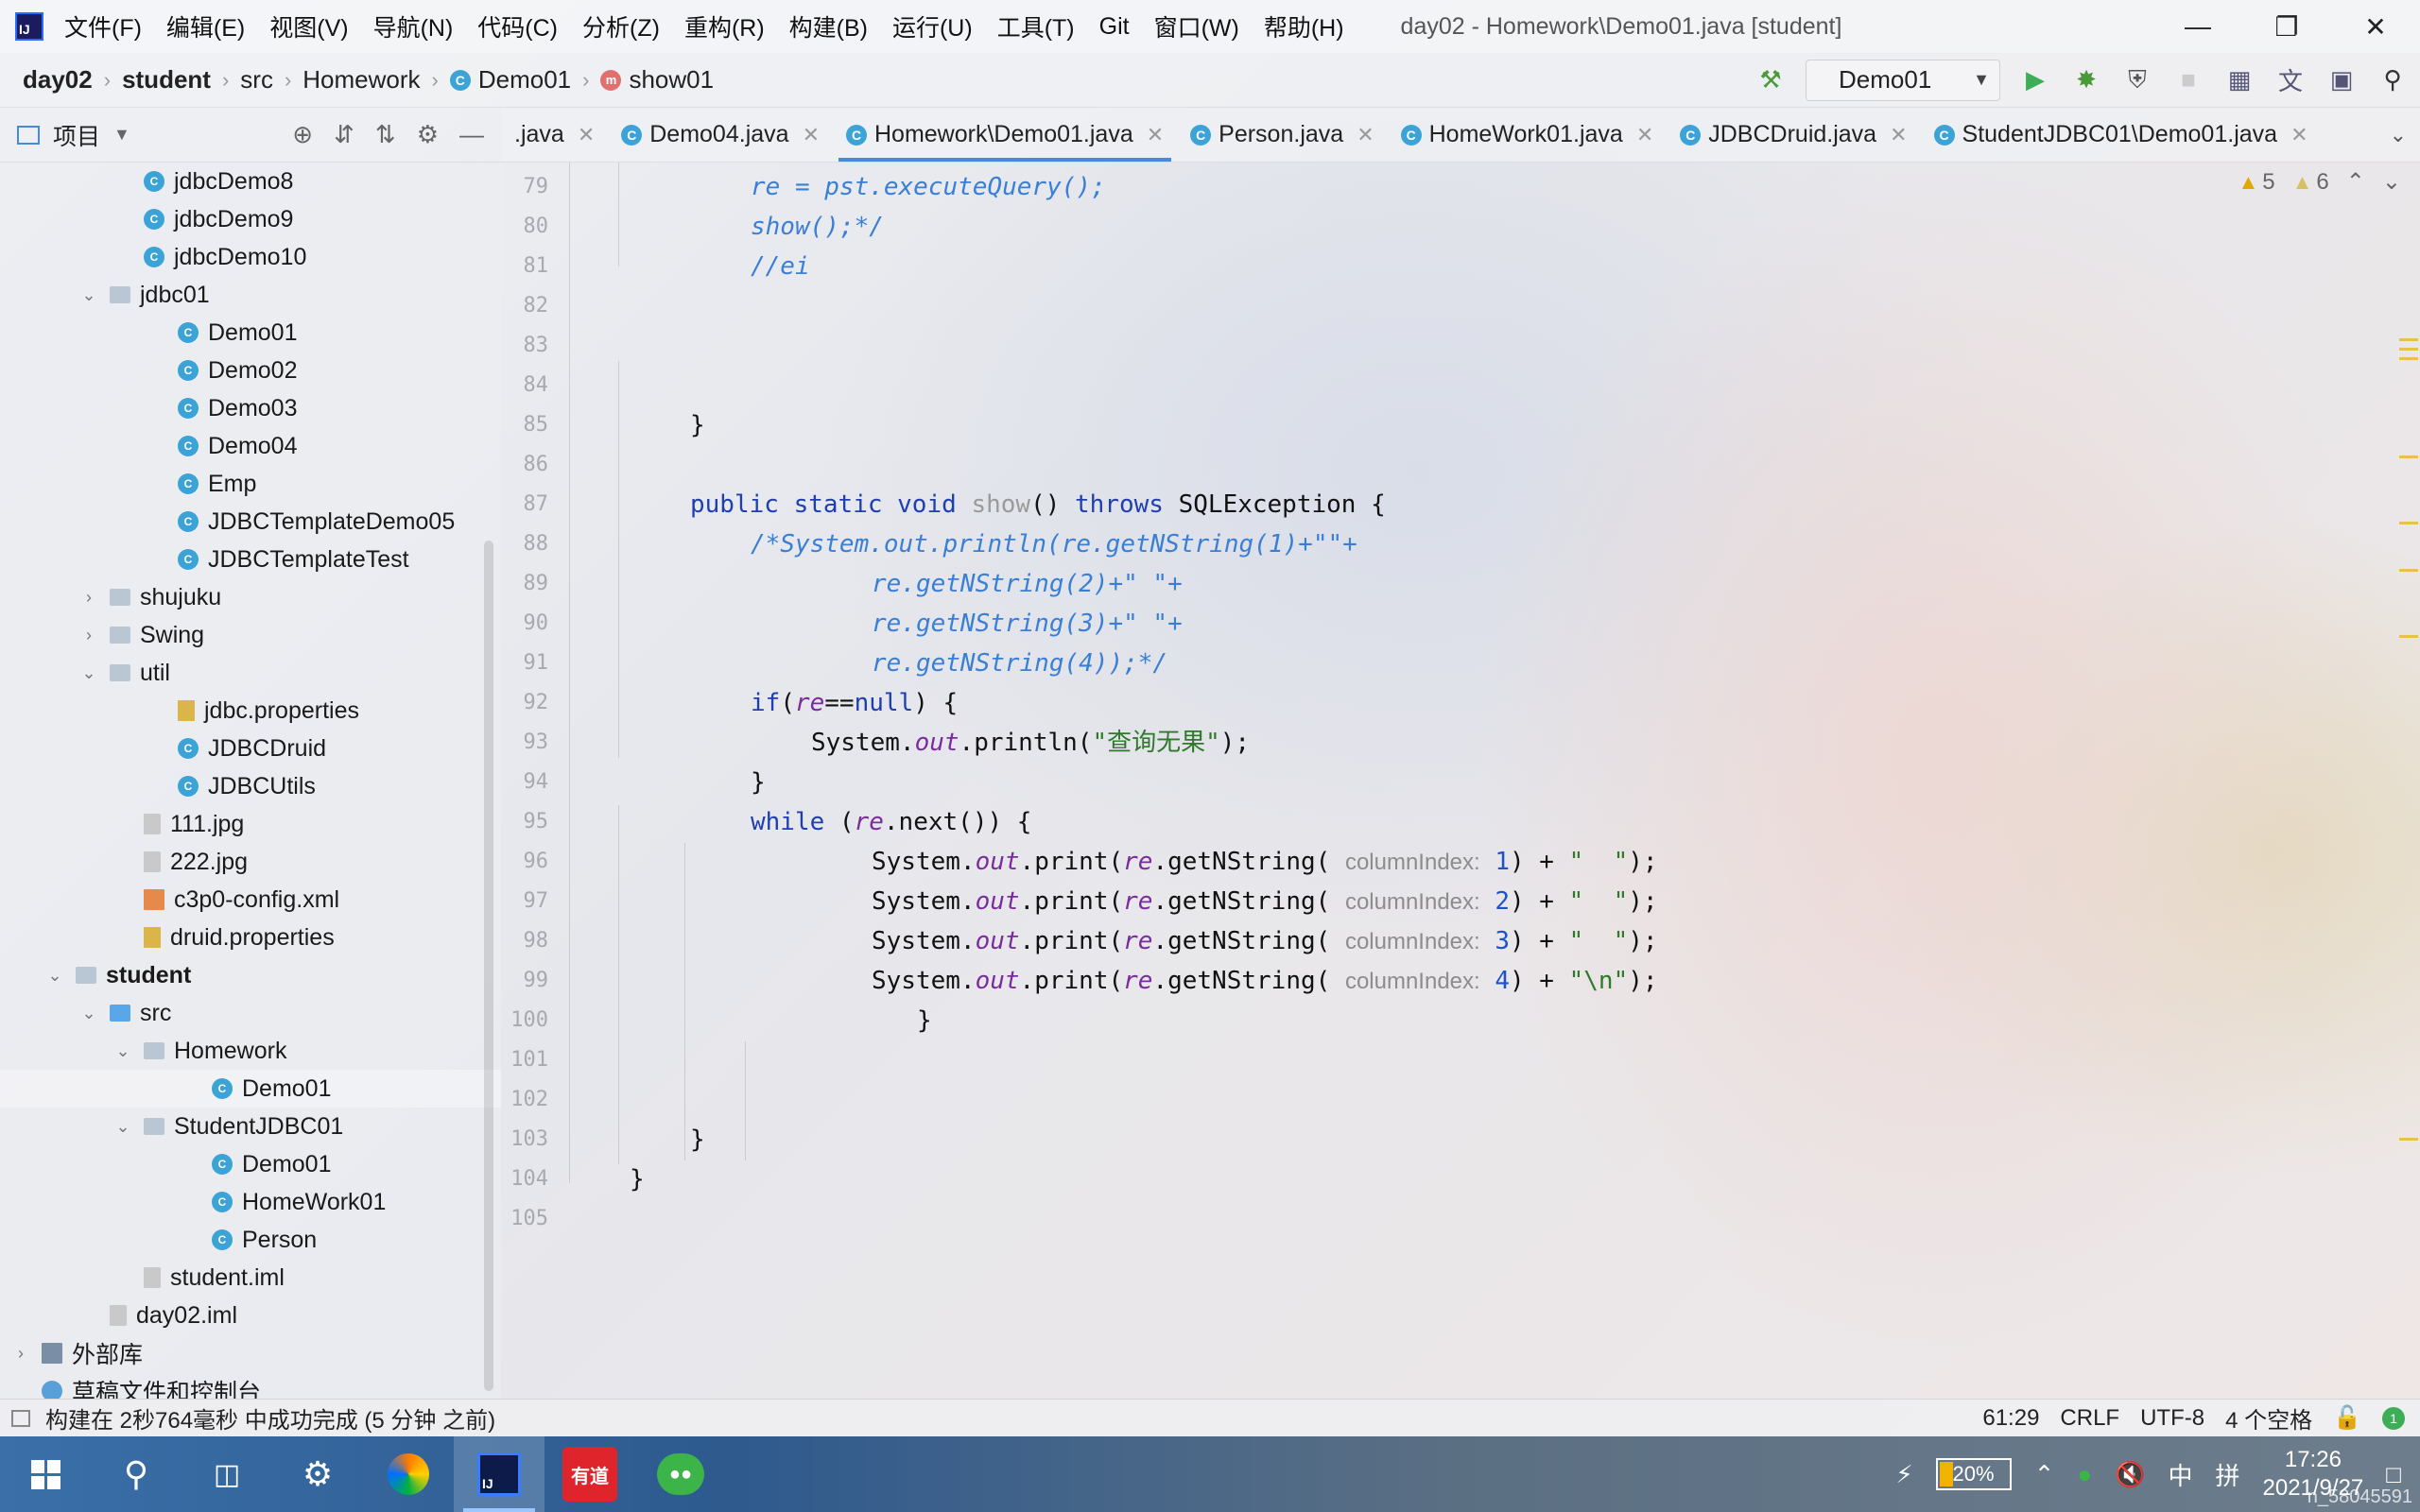 This screenshot has width=2420, height=1512. What do you see at coordinates (309, 26) in the screenshot?
I see `menu-view: 视图(V)` at bounding box center [309, 26].